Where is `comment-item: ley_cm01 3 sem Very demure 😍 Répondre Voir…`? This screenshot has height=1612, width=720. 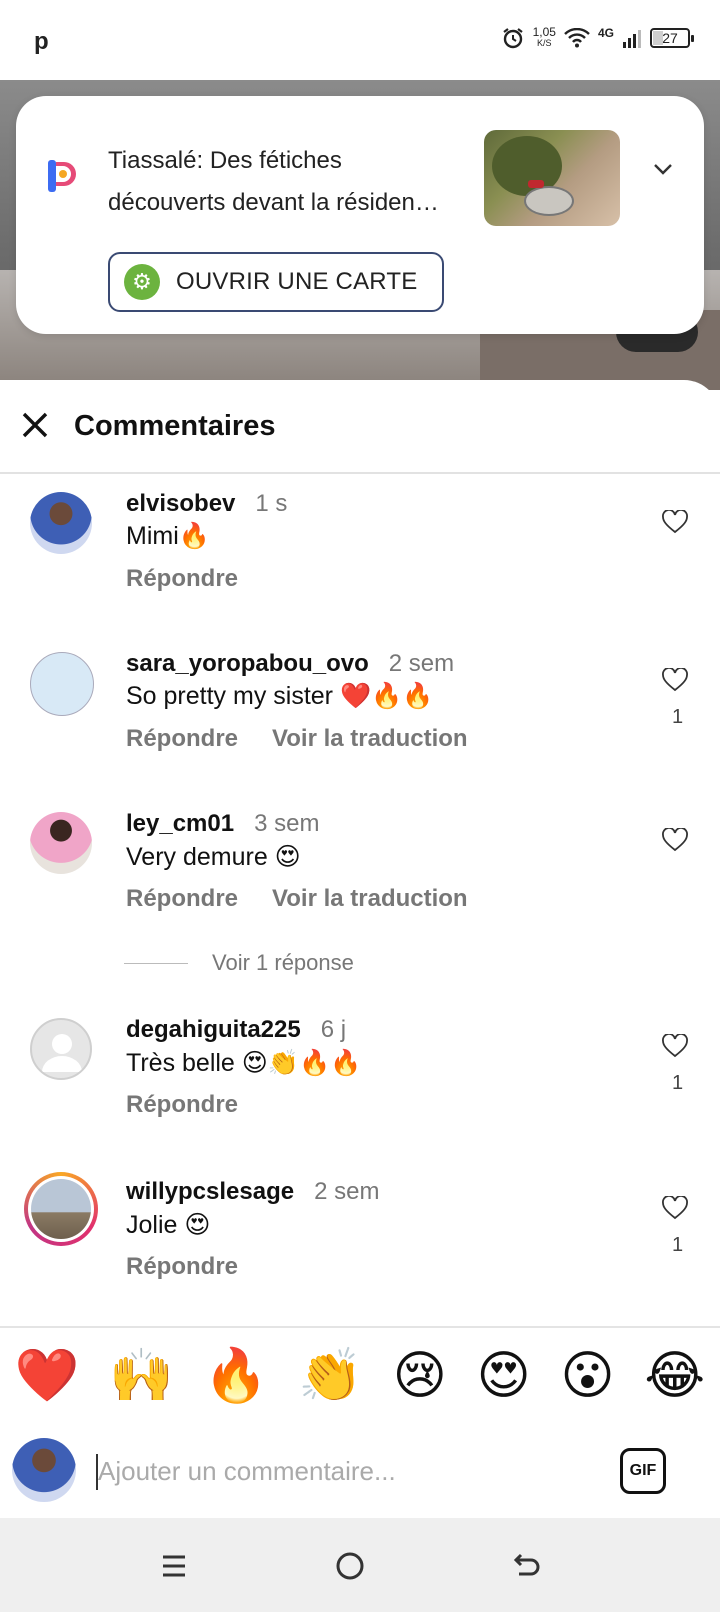
comment-item: ley_cm01 3 sem Very demure 😍 Répondre Voir… is located at coordinates (360, 885).